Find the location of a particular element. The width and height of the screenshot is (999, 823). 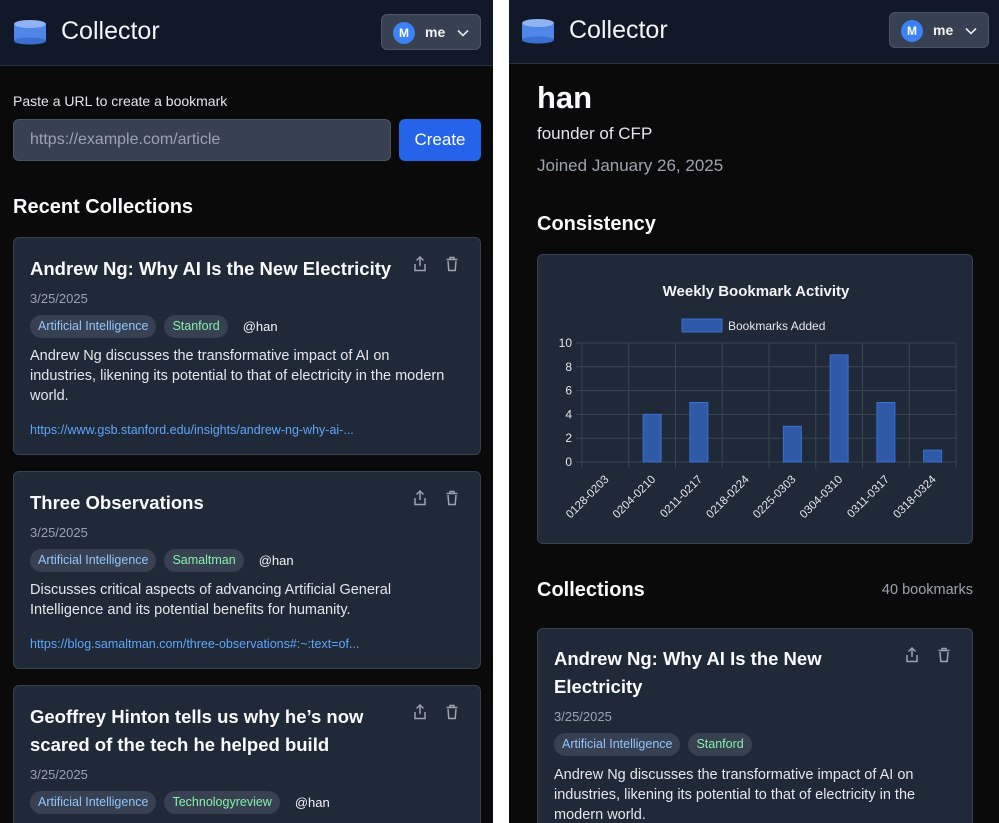

legend-label: Bookmarks Added is located at coordinates (776, 326).